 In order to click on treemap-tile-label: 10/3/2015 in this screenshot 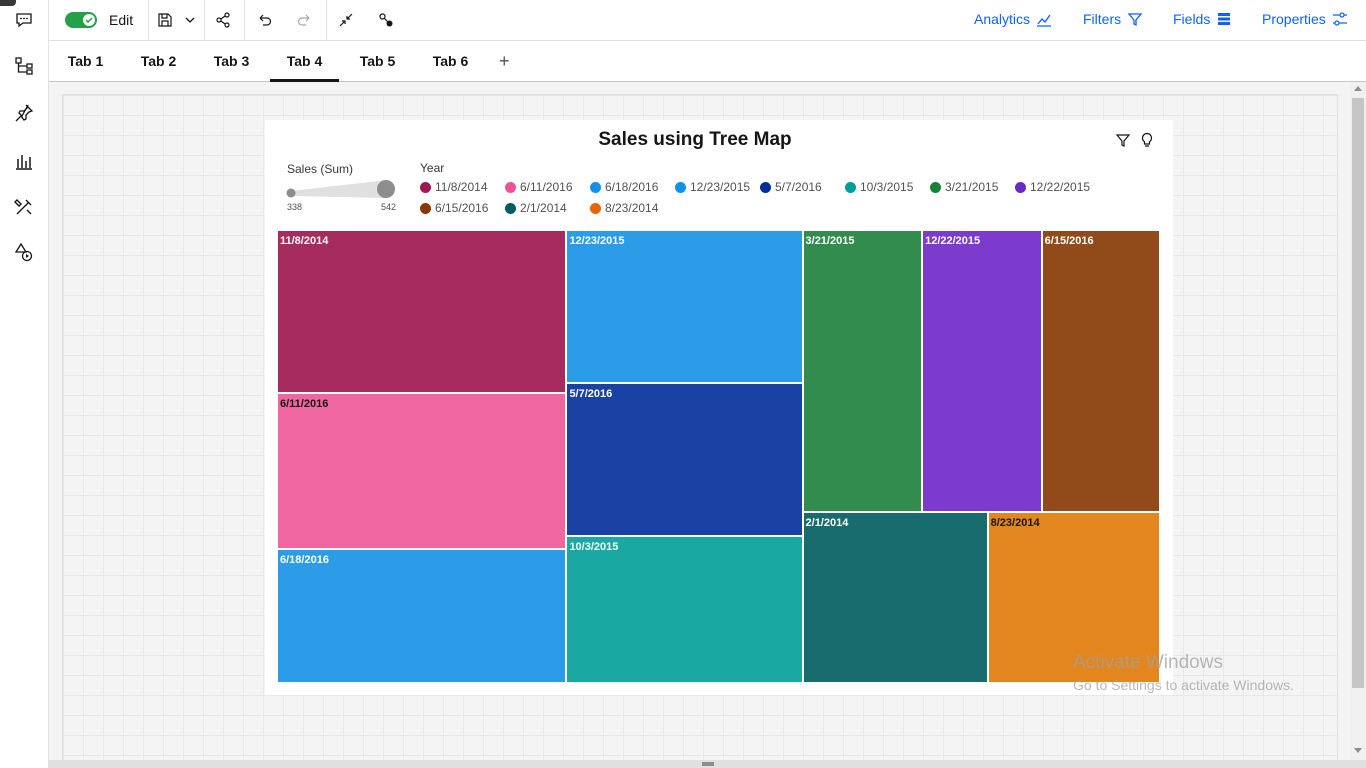, I will do `click(594, 547)`.